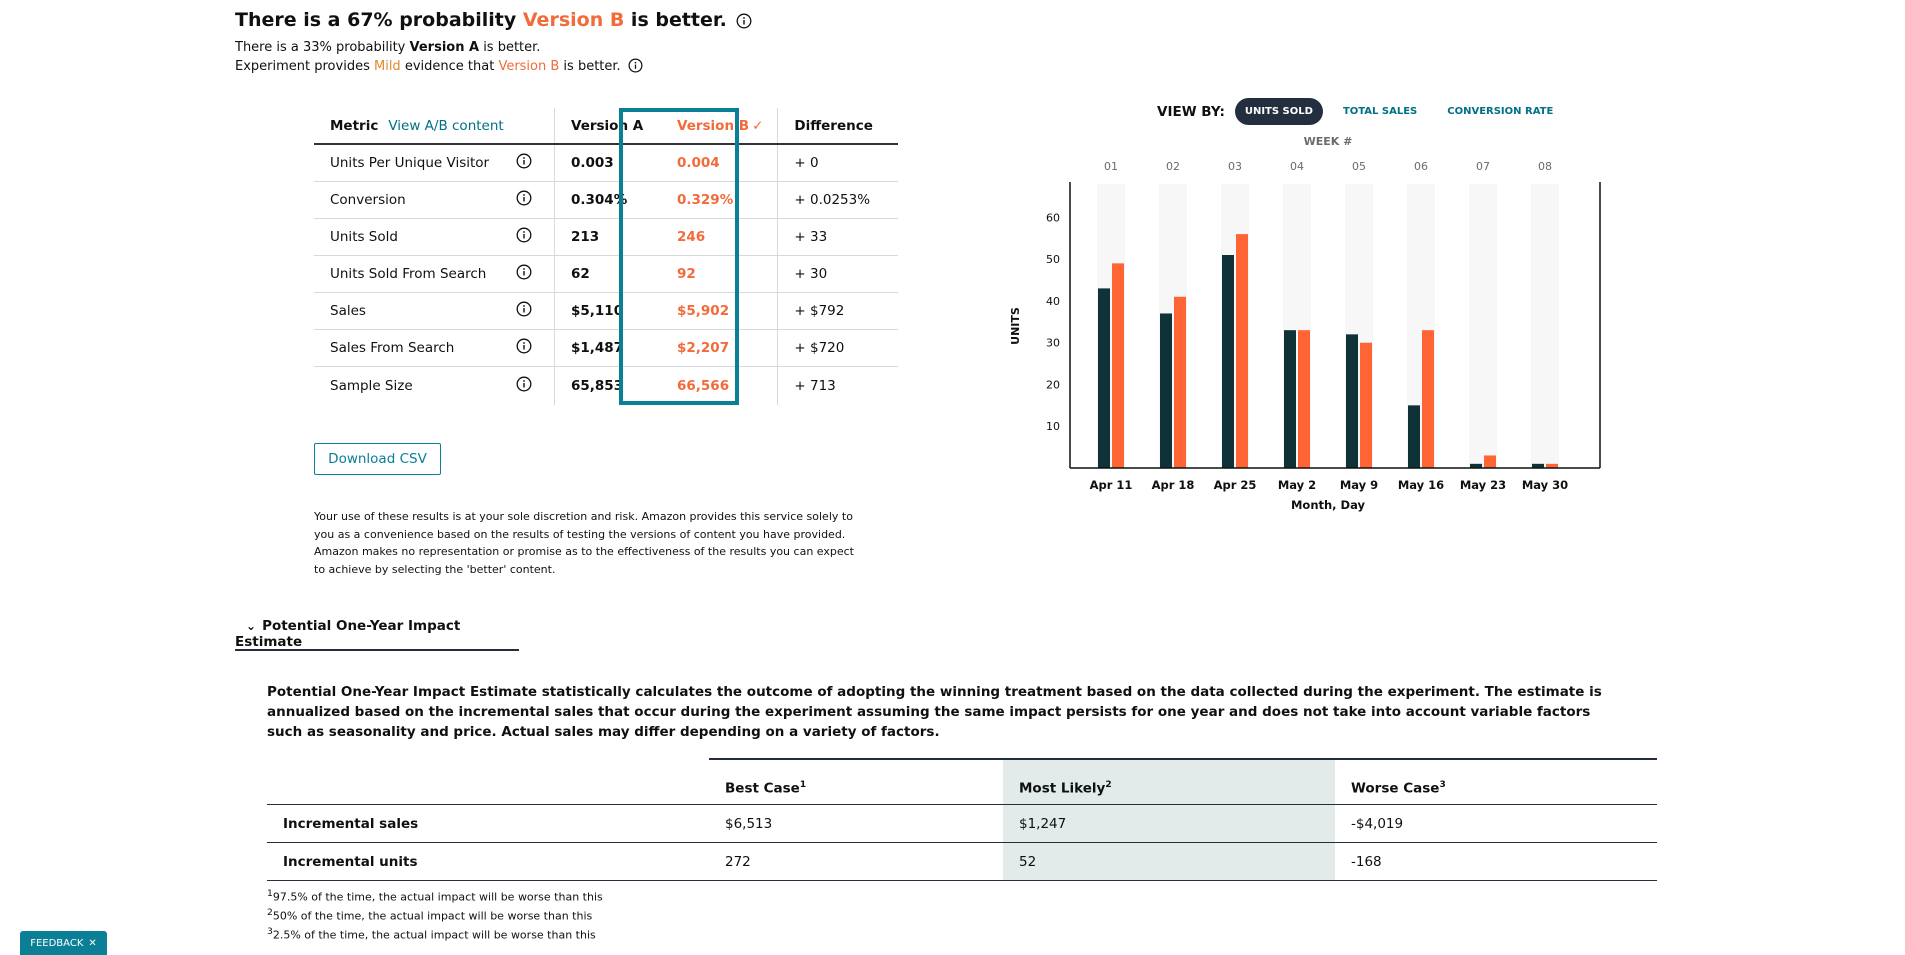 The image size is (1905, 955). What do you see at coordinates (856, 781) in the screenshot?
I see `best-case-header: Best Case1` at bounding box center [856, 781].